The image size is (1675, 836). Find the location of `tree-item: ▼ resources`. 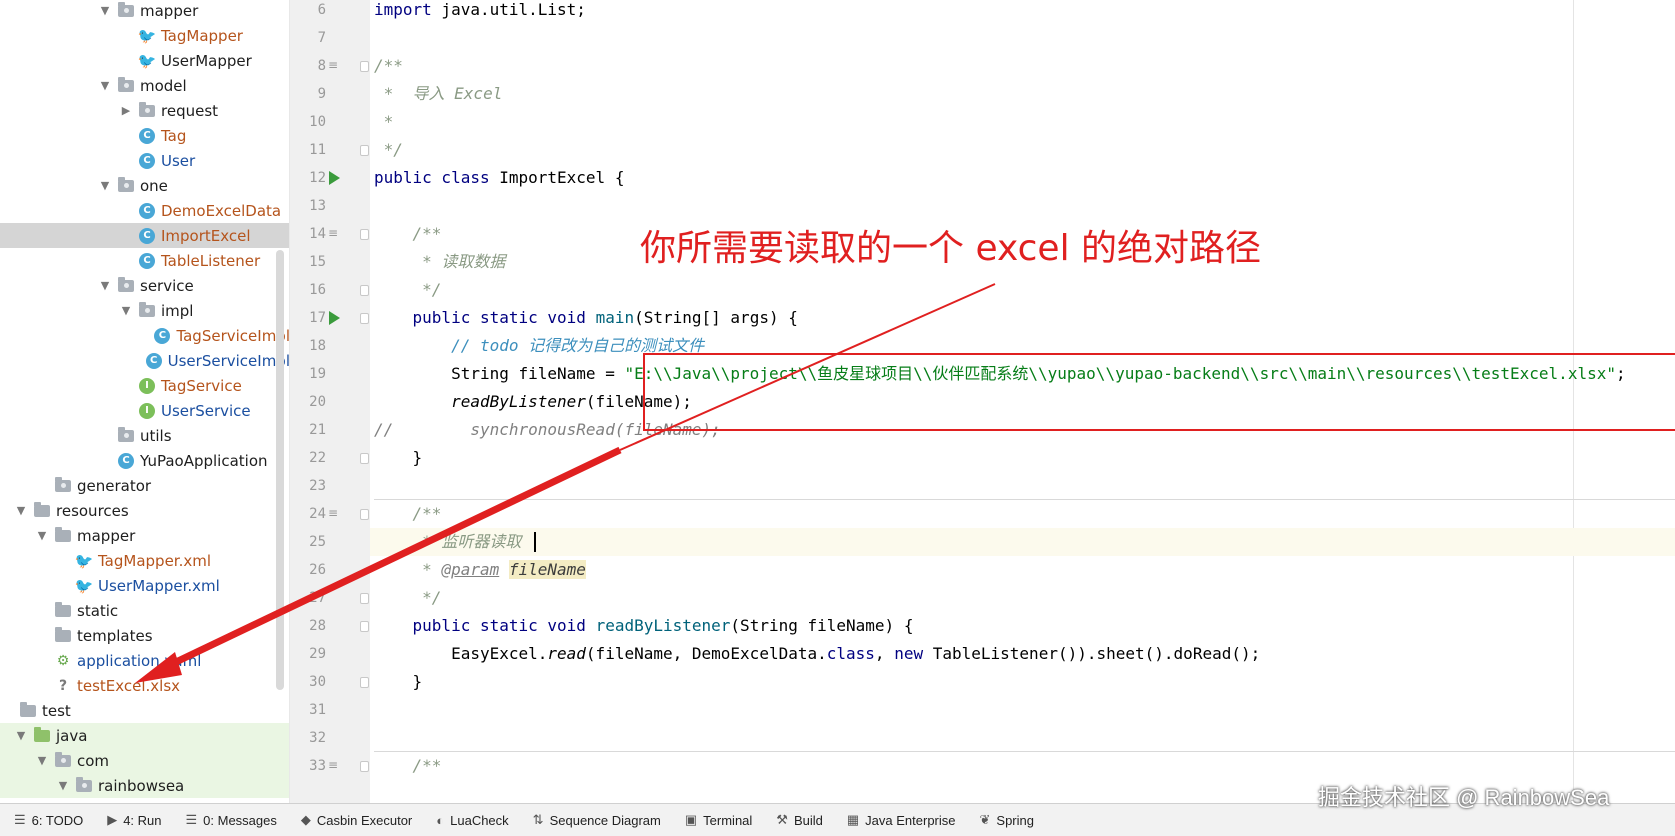

tree-item: ▼ resources is located at coordinates (144, 510).